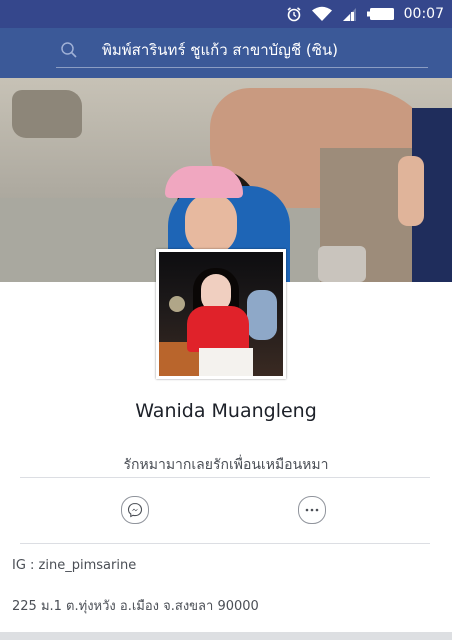 The height and width of the screenshot is (640, 452). What do you see at coordinates (220, 50) in the screenshot?
I see `search-query: พิมพ์สารินทร์ ชูแก้ว สาขาบัญชี (ซิน)` at bounding box center [220, 50].